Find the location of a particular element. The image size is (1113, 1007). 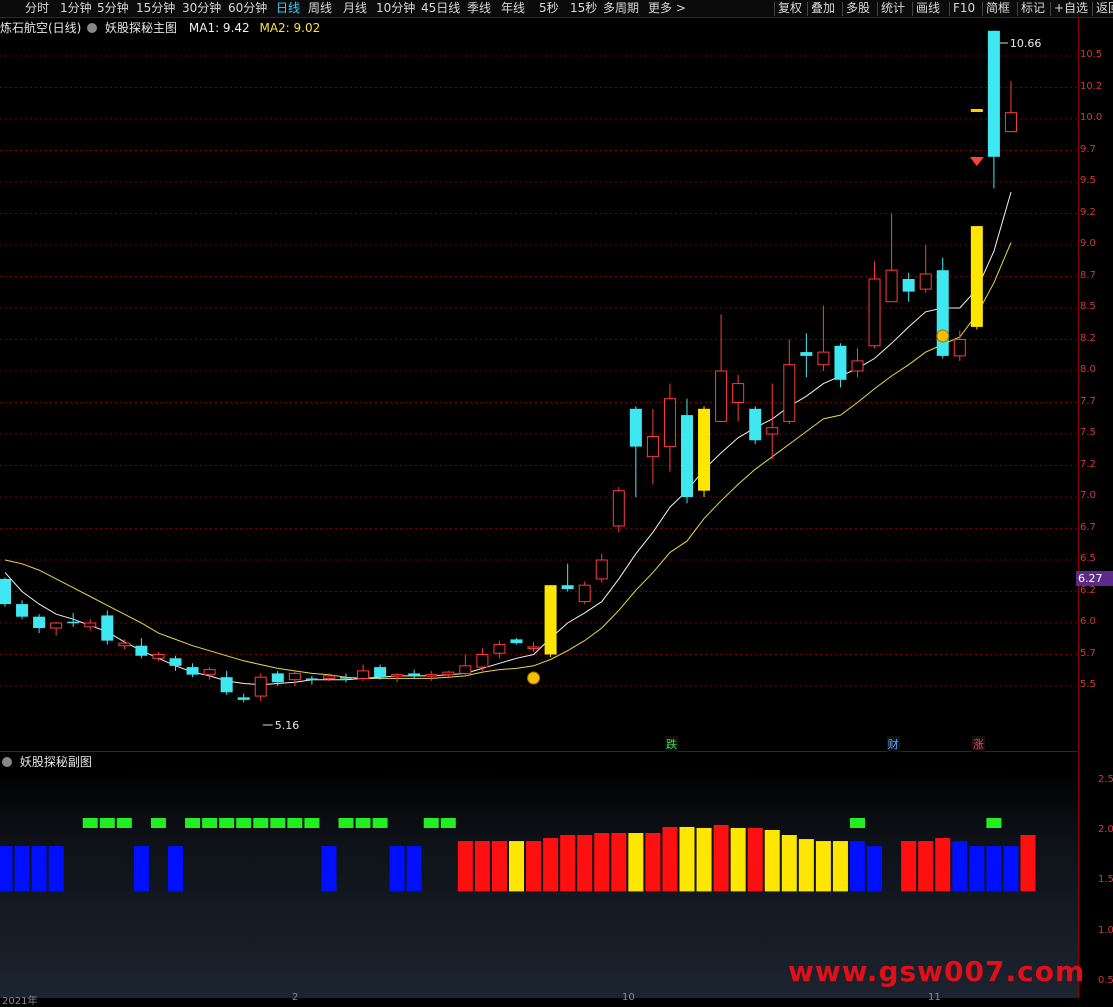

panel-divider is located at coordinates (539, 751).